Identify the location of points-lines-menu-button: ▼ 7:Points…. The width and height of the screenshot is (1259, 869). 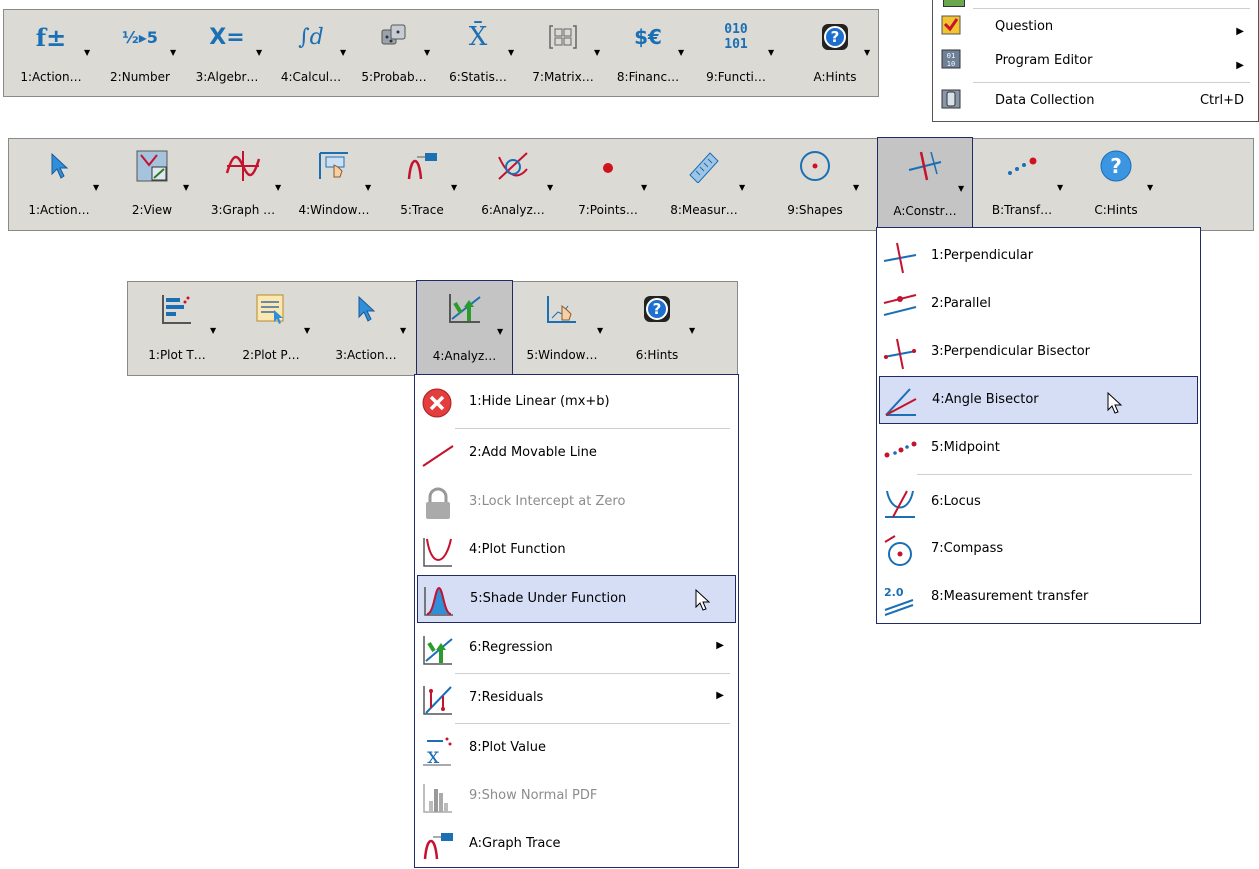
(608, 184).